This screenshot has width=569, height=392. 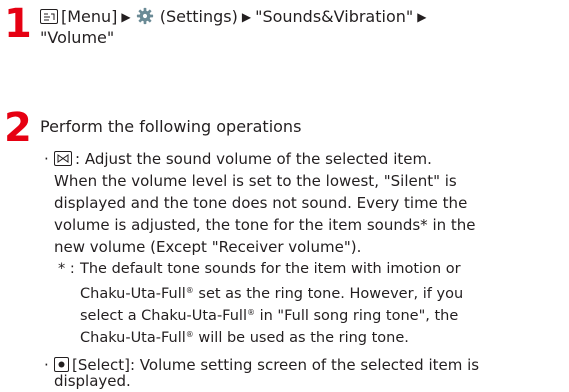 What do you see at coordinates (92, 381) in the screenshot?
I see `item-2-line-2: displayed.` at bounding box center [92, 381].